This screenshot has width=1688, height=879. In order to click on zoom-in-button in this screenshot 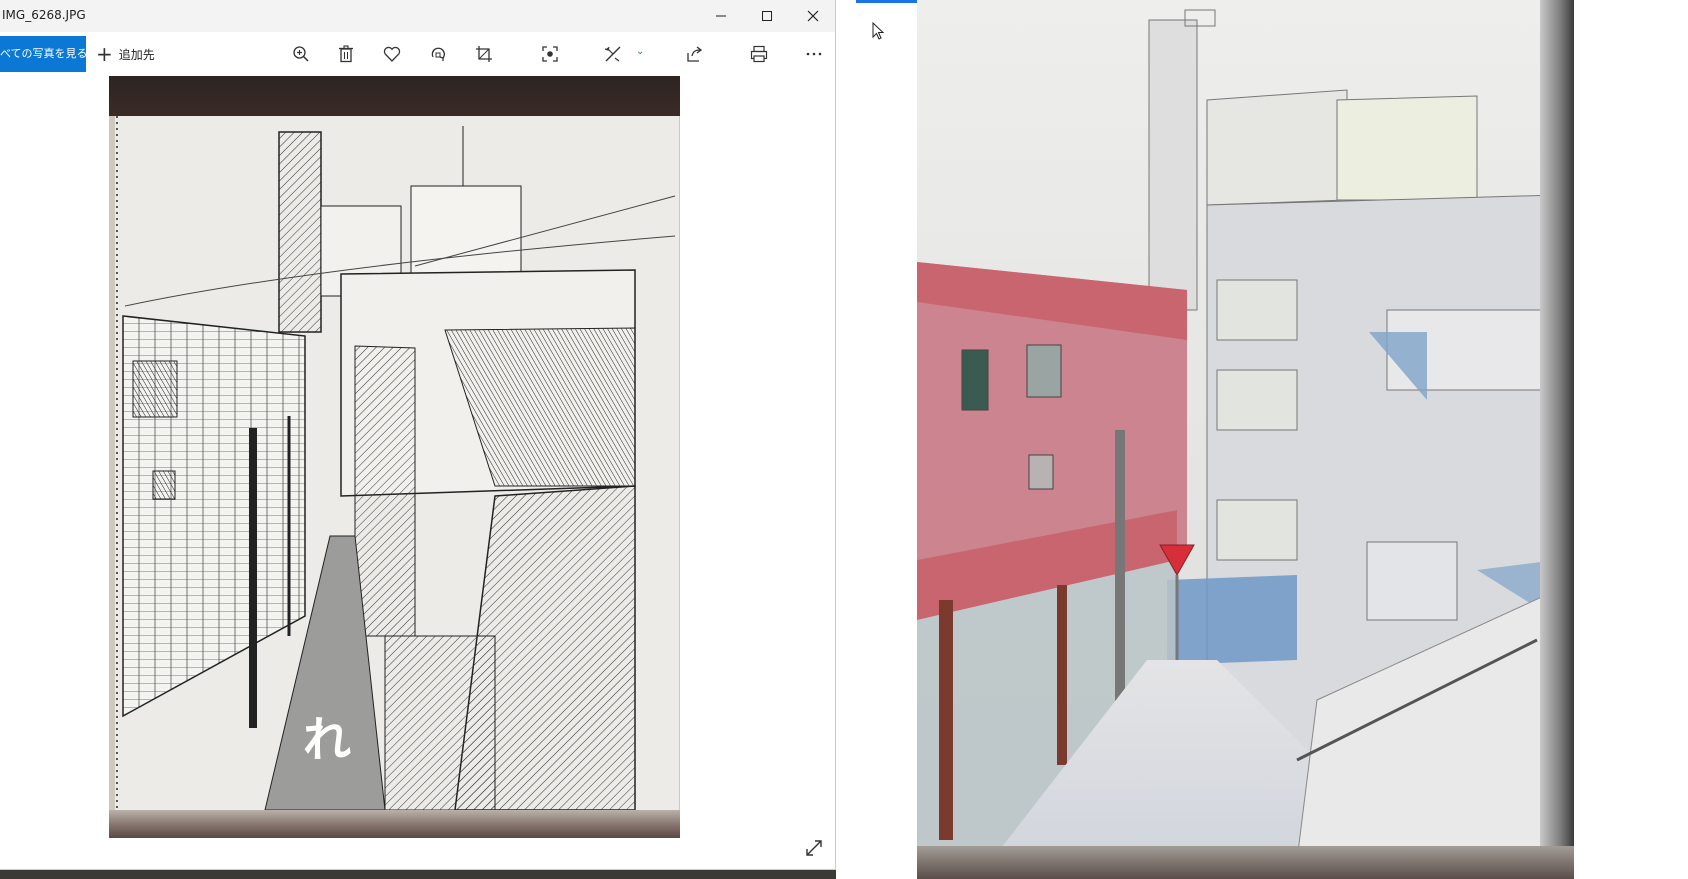, I will do `click(301, 54)`.